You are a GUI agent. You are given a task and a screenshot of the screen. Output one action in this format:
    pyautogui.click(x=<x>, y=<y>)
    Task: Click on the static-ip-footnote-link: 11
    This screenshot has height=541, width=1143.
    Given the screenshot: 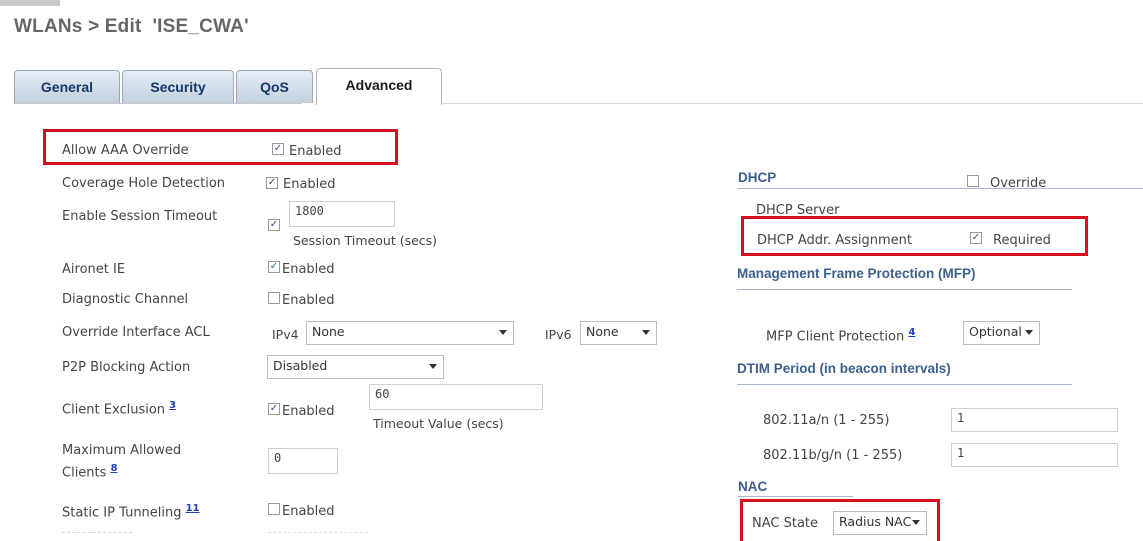 What is the action you would take?
    pyautogui.click(x=193, y=508)
    